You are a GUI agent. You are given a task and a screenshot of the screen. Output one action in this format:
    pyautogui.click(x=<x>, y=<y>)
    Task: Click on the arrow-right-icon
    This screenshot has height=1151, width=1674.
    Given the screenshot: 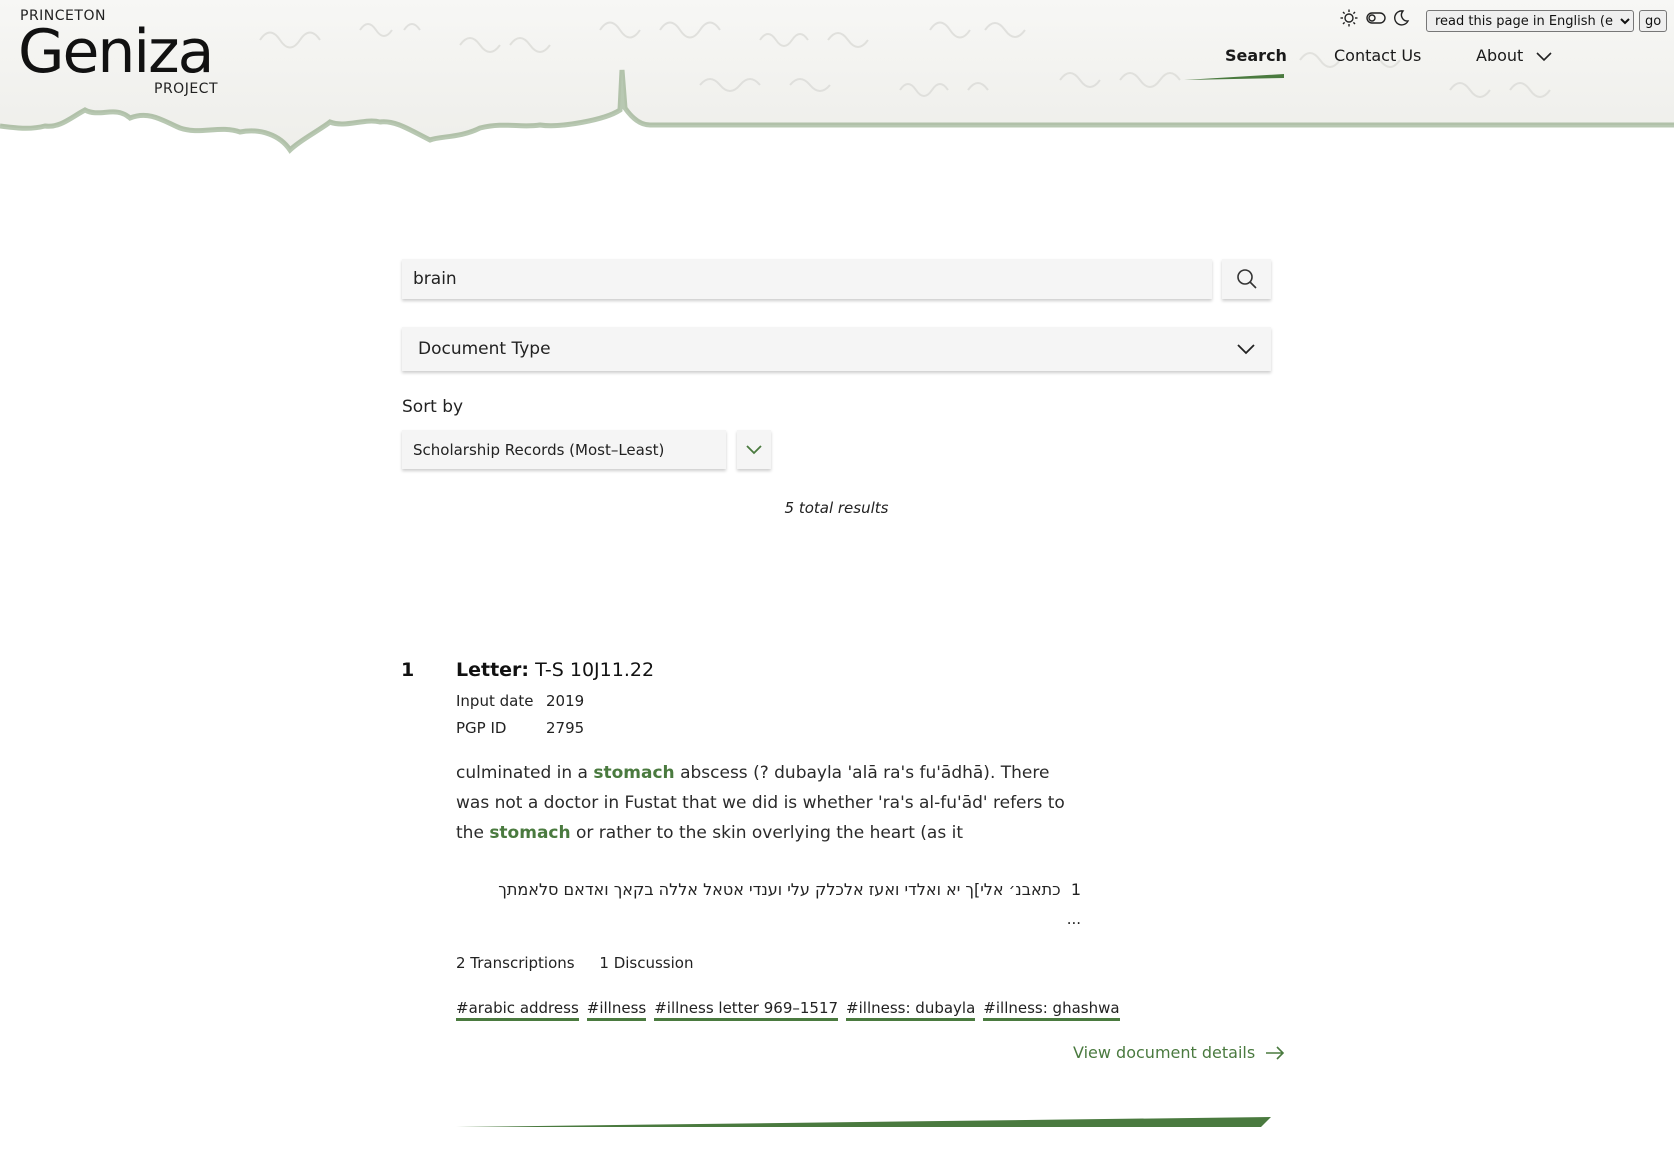 What is the action you would take?
    pyautogui.click(x=1275, y=1052)
    